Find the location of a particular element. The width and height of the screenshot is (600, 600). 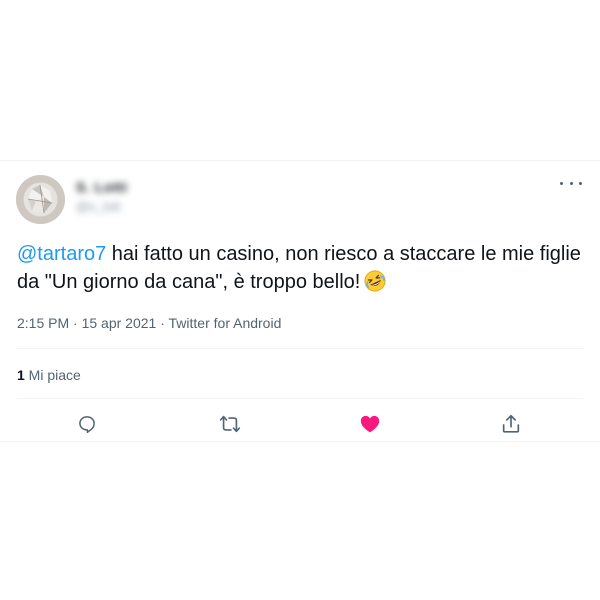

avatar-image is located at coordinates (40, 199).